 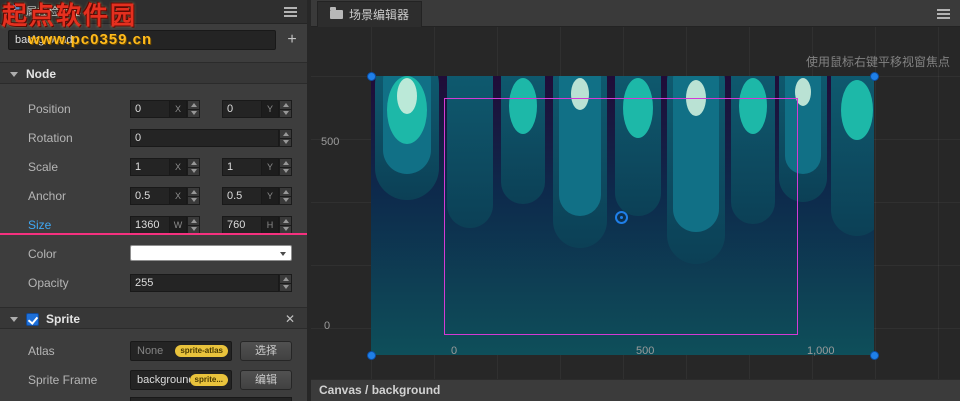 What do you see at coordinates (821, 351) in the screenshot?
I see `ruler-label-x-1000: 1,000` at bounding box center [821, 351].